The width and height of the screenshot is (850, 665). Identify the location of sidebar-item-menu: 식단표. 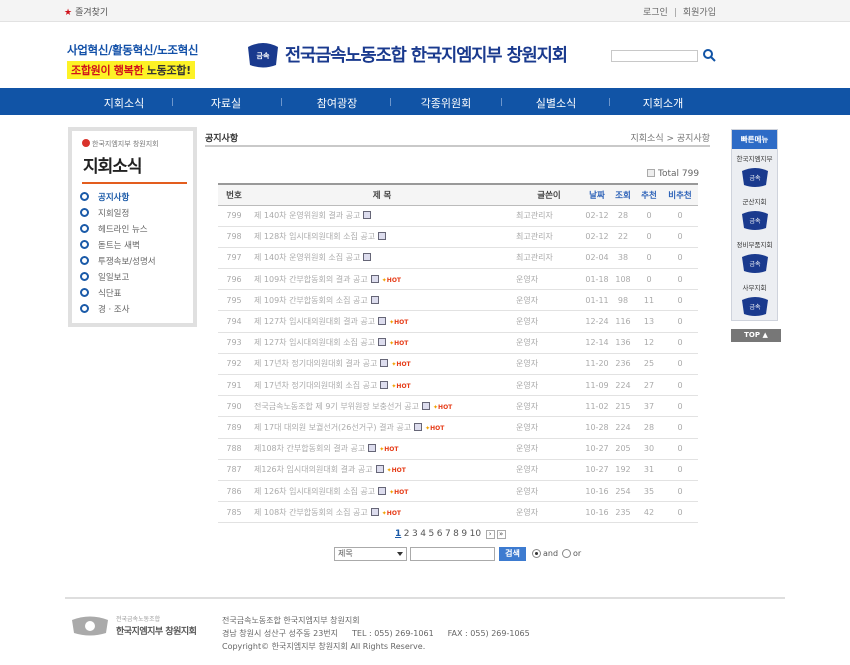
(118, 295).